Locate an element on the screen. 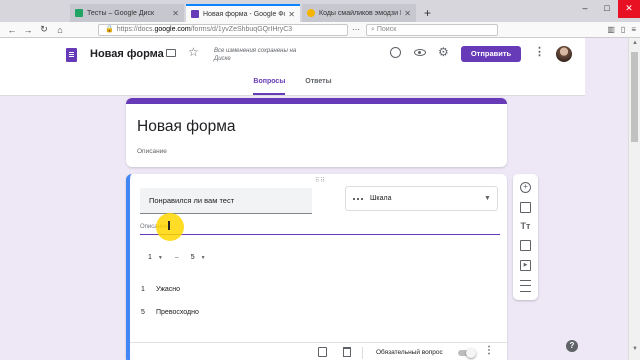 The image size is (640, 360). new-tab-button: + is located at coordinates (427, 13).